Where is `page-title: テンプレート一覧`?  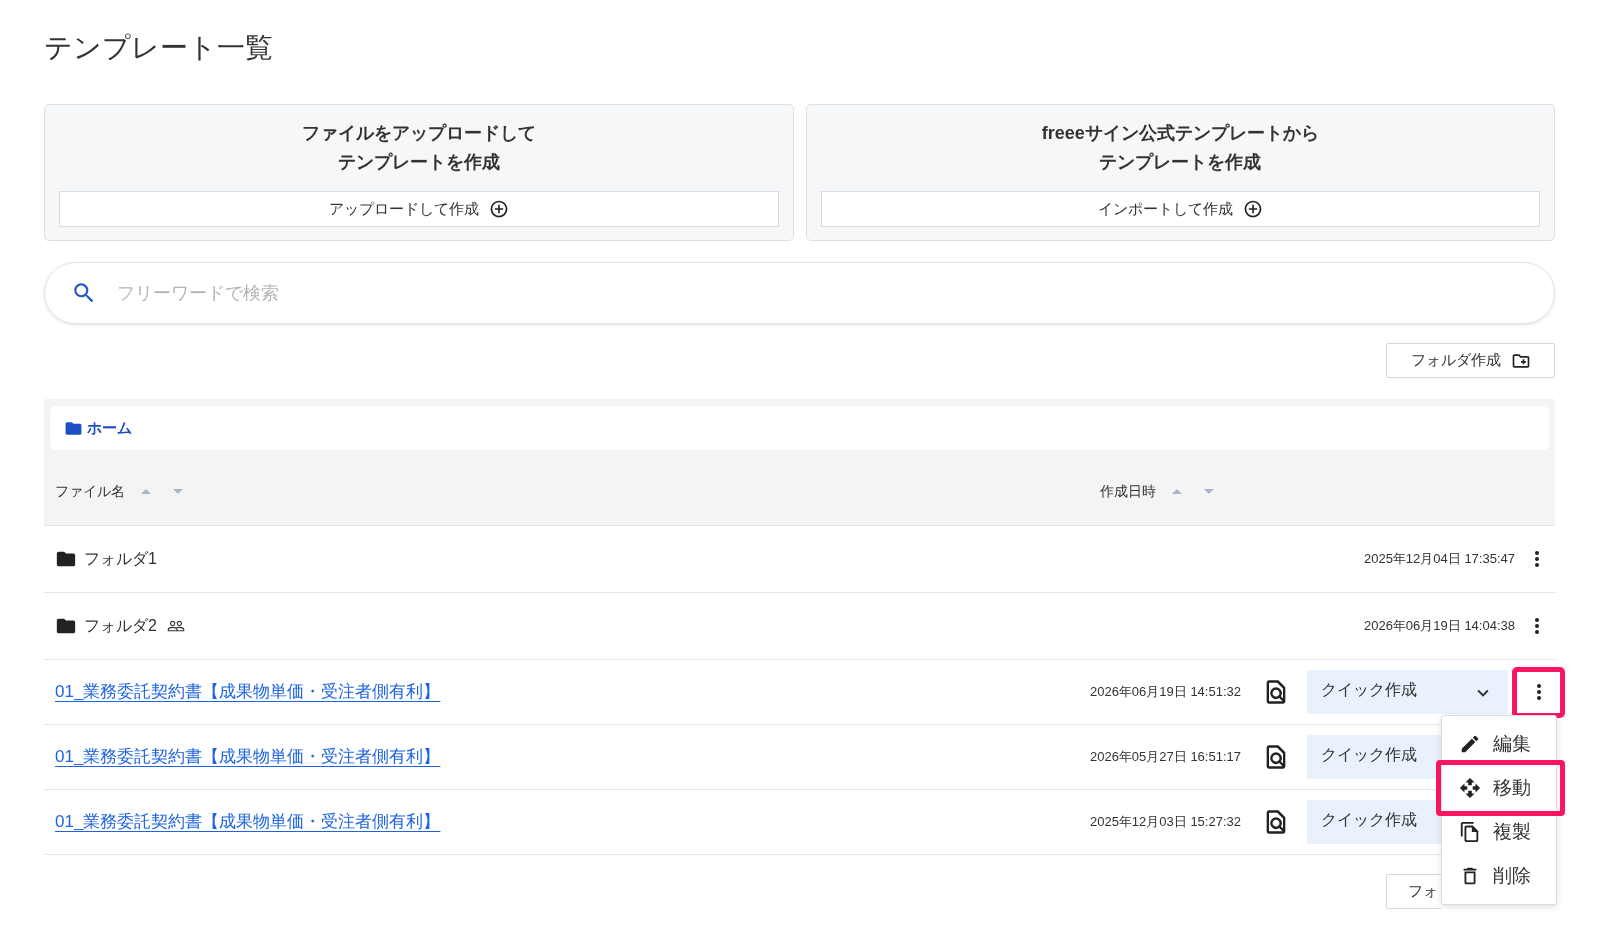 page-title: テンプレート一覧 is located at coordinates (159, 48).